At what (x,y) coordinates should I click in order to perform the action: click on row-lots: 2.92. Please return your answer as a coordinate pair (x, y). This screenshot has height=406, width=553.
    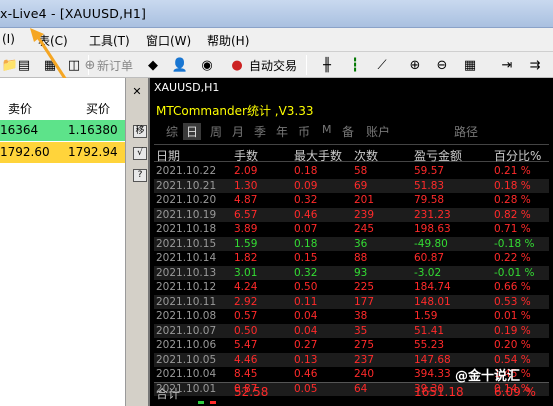
    Looking at the image, I should click on (246, 301).